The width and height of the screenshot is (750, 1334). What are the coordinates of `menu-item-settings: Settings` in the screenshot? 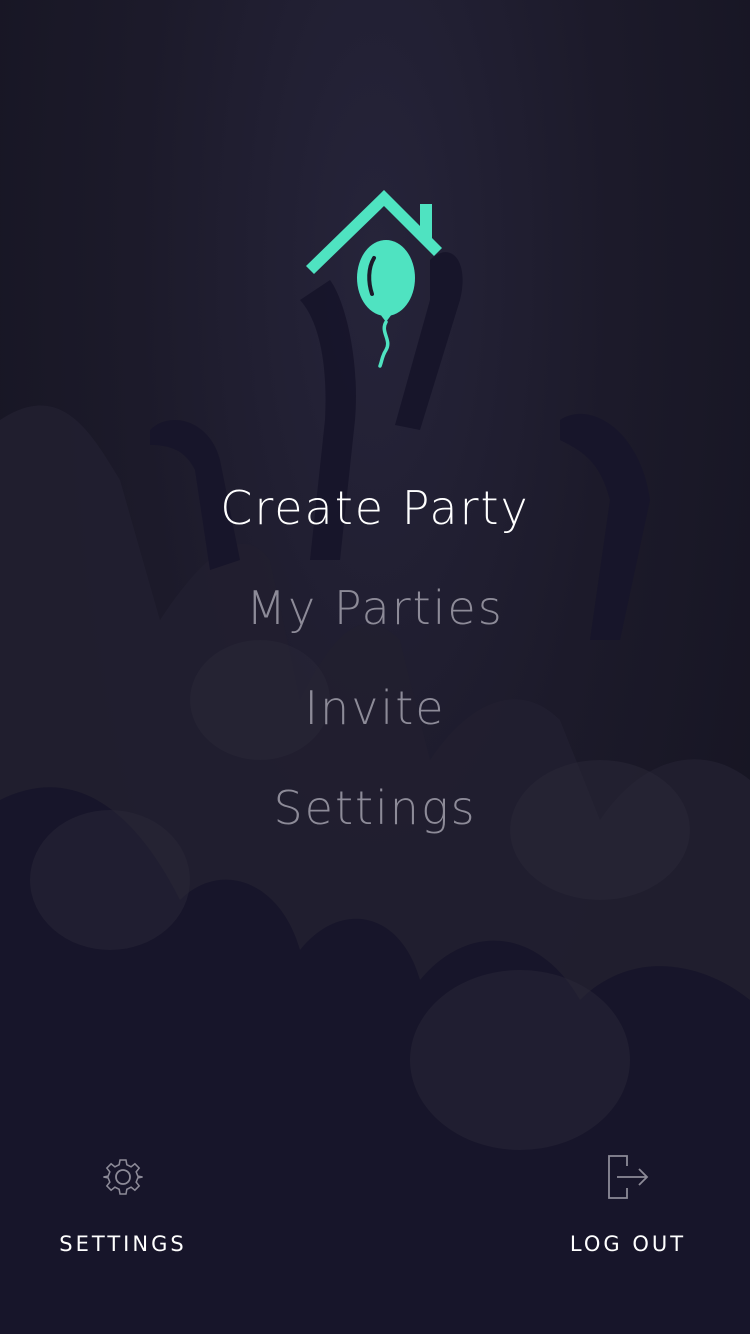 It's located at (375, 820).